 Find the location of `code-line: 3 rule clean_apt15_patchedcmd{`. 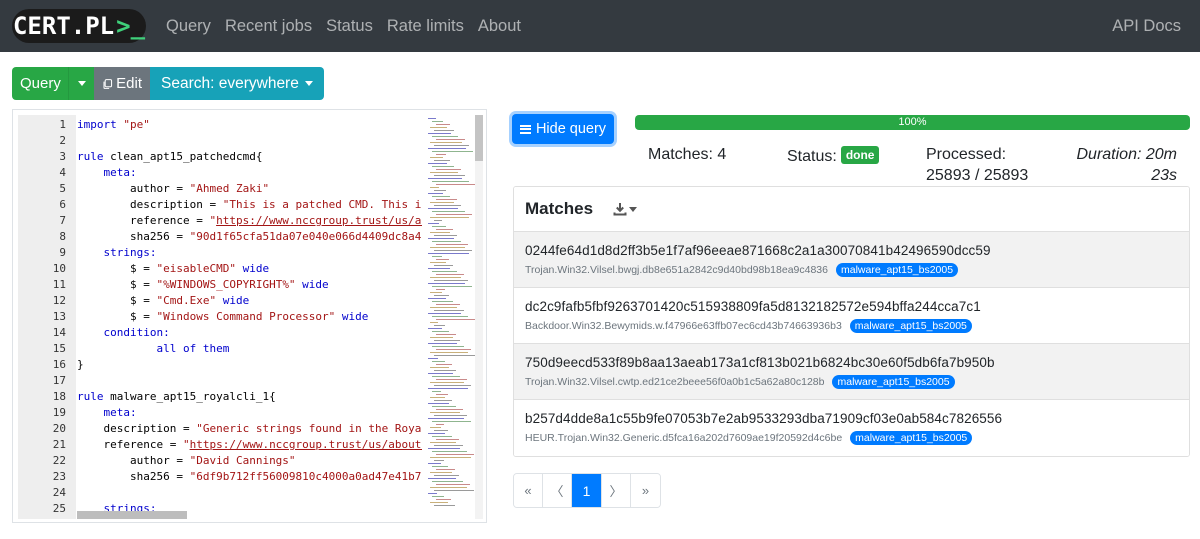

code-line: 3 rule clean_apt15_patchedcmd{ is located at coordinates (249, 157).